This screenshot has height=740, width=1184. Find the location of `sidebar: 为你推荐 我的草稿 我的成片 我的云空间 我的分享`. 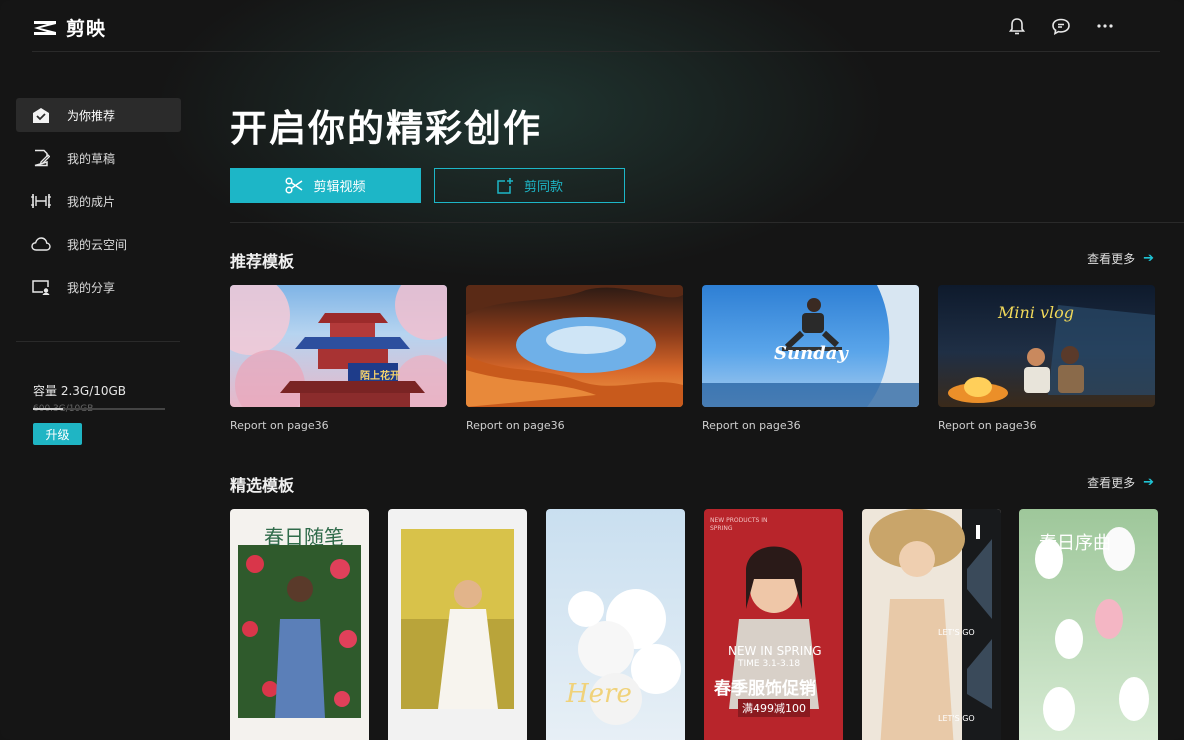

sidebar: 为你推荐 我的草稿 我的成片 我的云空间 我的分享 is located at coordinates (98, 205).